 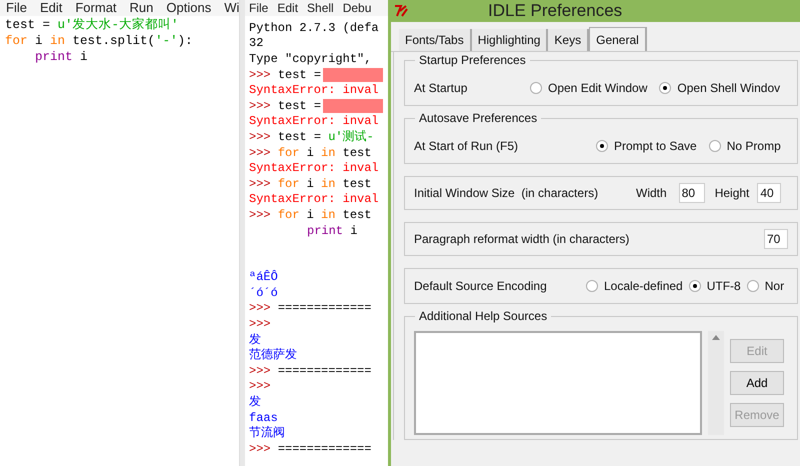 What do you see at coordinates (716, 383) in the screenshot?
I see `scrollbar` at bounding box center [716, 383].